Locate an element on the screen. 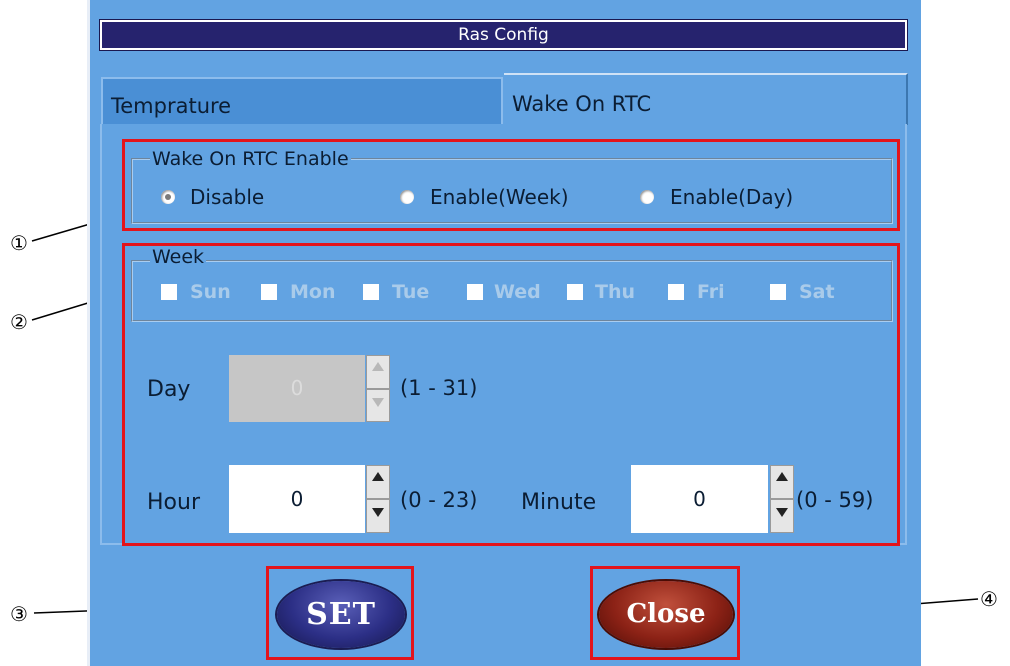 This screenshot has width=1010, height=666. radio-enable-day-label: Enable(Day) is located at coordinates (731, 197).